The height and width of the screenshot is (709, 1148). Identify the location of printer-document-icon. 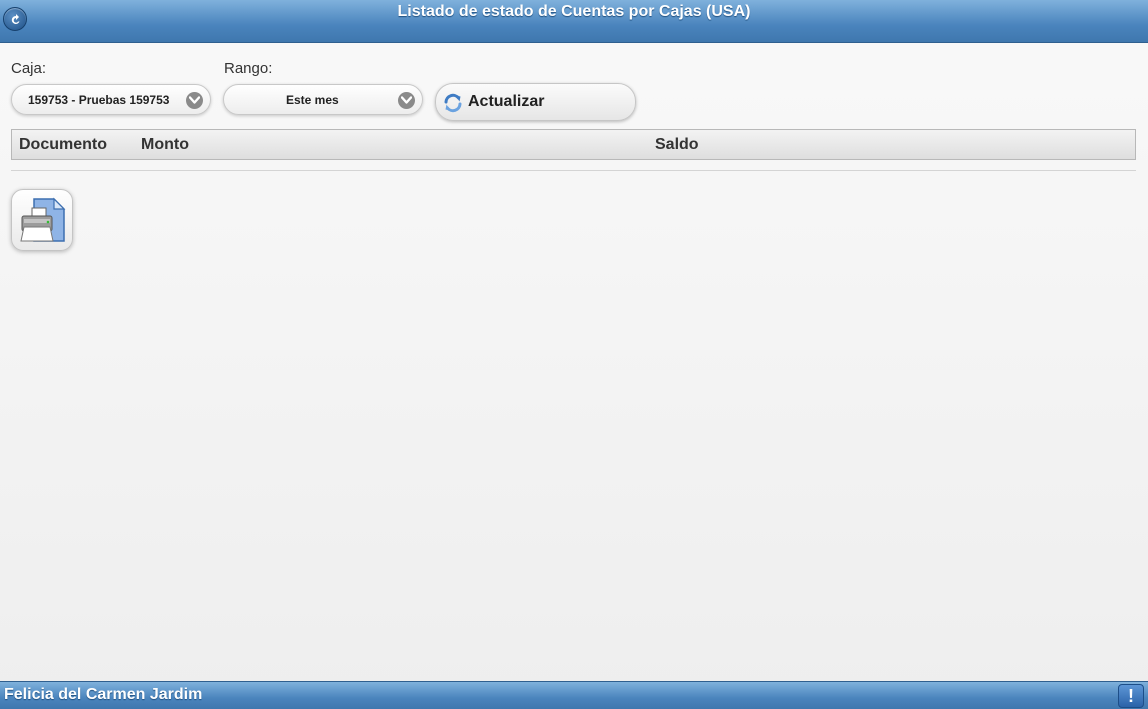
(43, 219).